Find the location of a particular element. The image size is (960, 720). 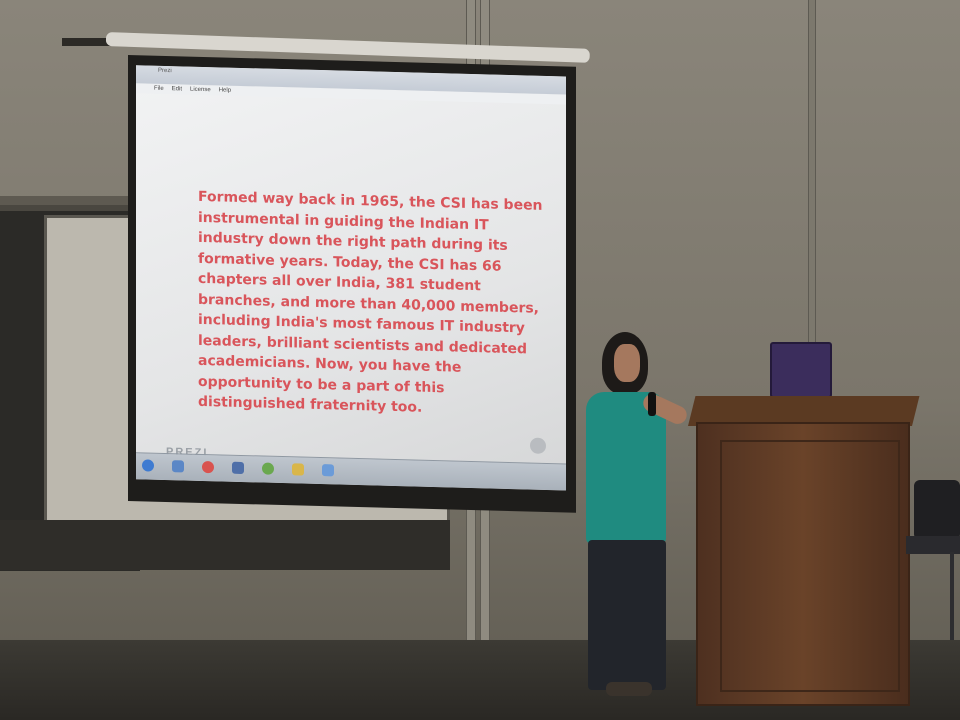

taskbar is located at coordinates (351, 471).